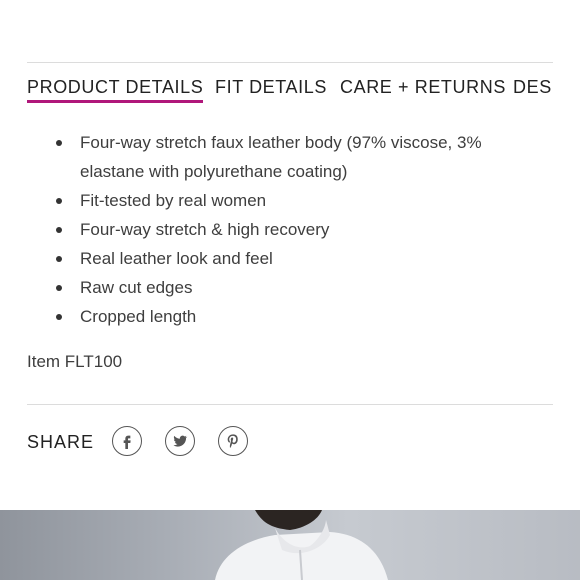 The width and height of the screenshot is (580, 580). What do you see at coordinates (127, 441) in the screenshot?
I see `facebook-icon` at bounding box center [127, 441].